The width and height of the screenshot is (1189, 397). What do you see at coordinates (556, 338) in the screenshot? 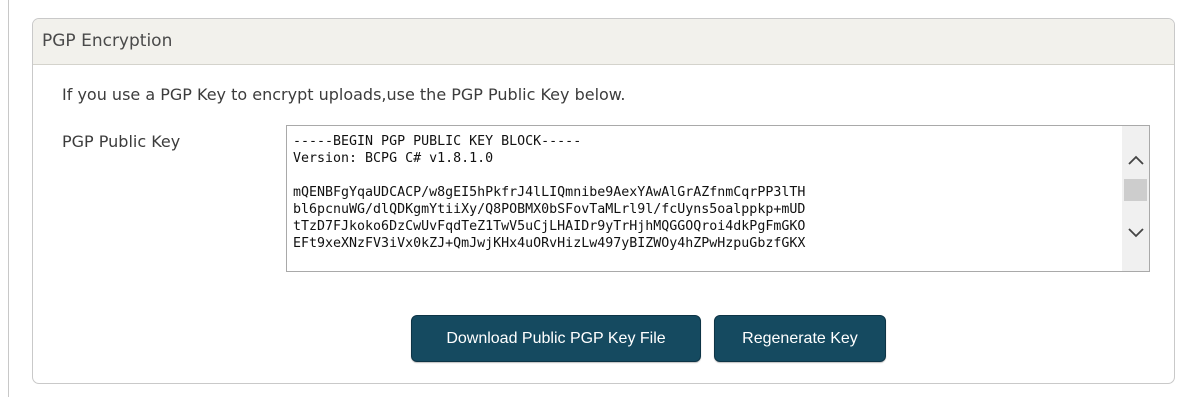
I see `download-public-key-button: Download Public PGP Key File` at bounding box center [556, 338].